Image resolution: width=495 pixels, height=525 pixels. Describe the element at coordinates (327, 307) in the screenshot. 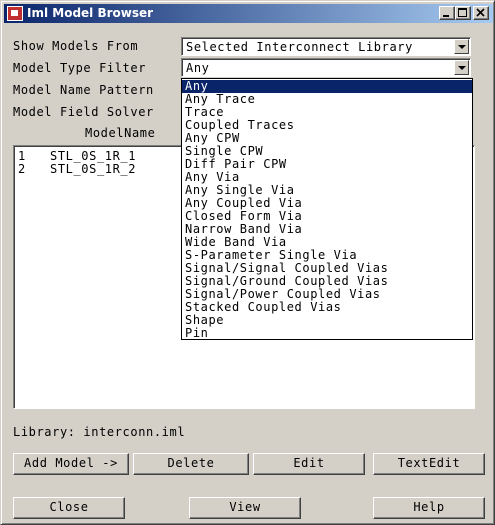

I see `dropdown-option: Stacked Coupled Vias` at that location.